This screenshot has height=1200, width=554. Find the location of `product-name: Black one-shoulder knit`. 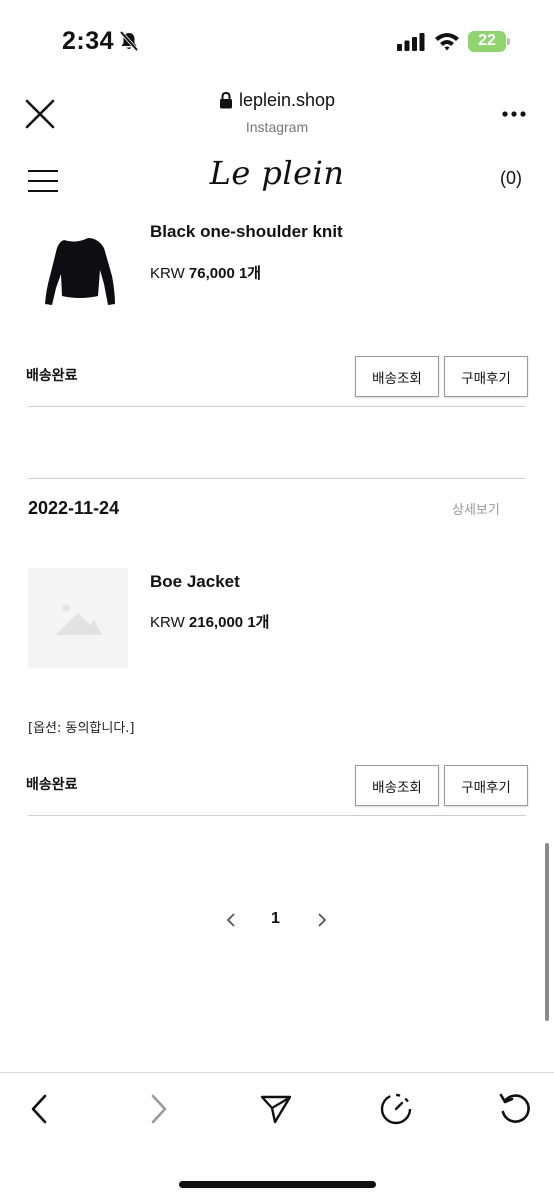

product-name: Black one-shoulder knit is located at coordinates (246, 232).